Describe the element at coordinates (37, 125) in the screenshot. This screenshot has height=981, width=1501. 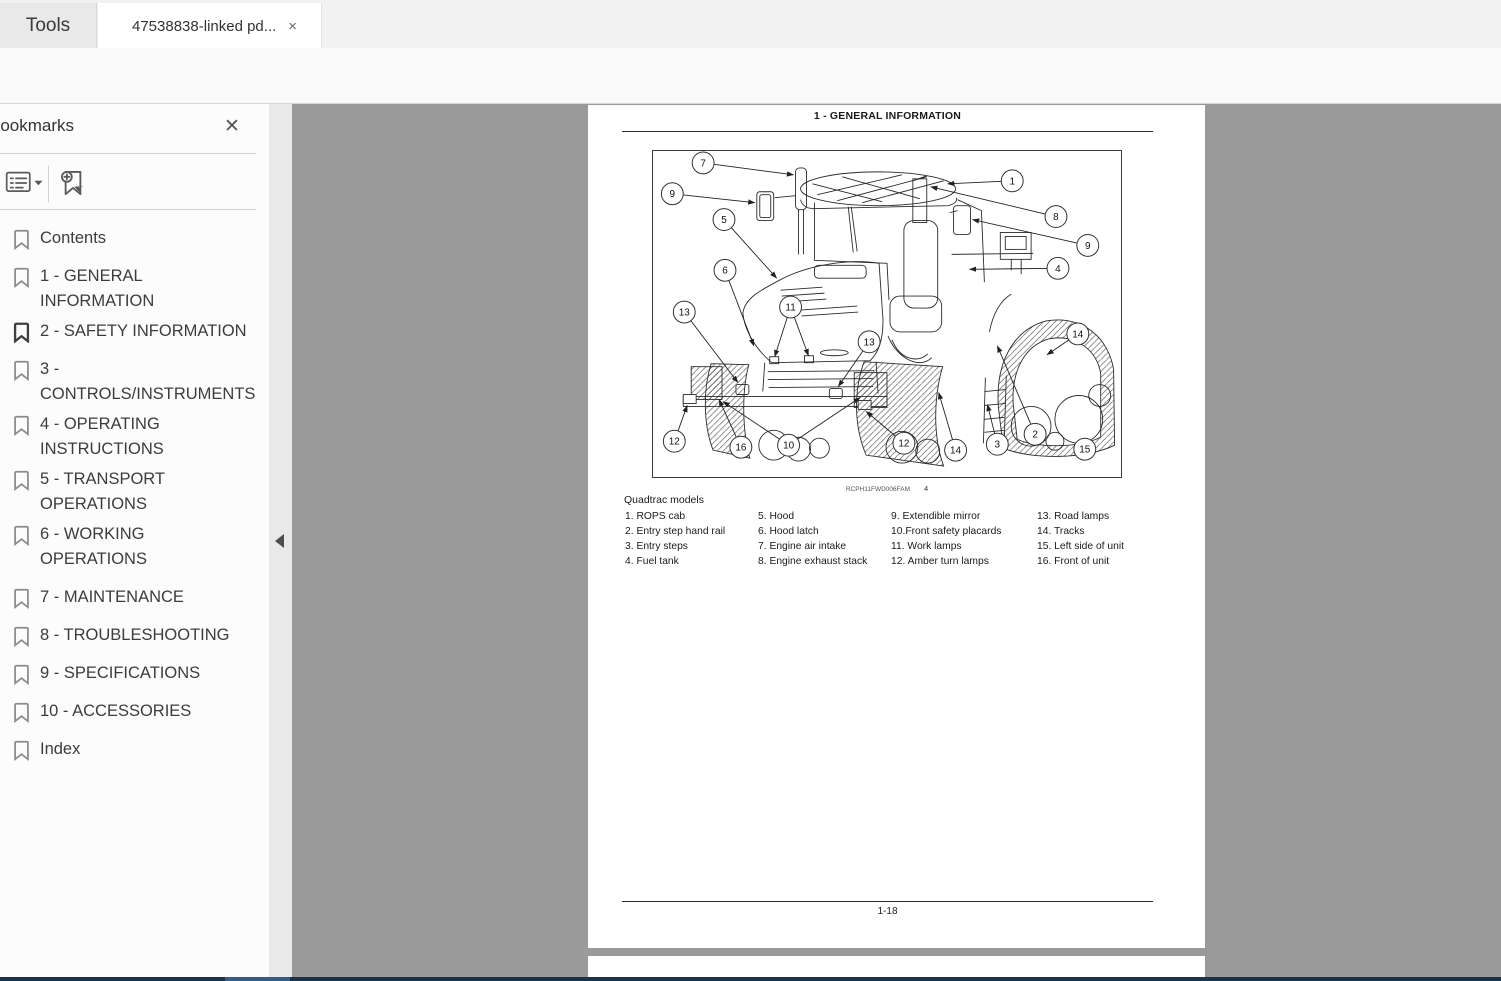
I see `bookmarks-panel-title: Bookmarks` at that location.